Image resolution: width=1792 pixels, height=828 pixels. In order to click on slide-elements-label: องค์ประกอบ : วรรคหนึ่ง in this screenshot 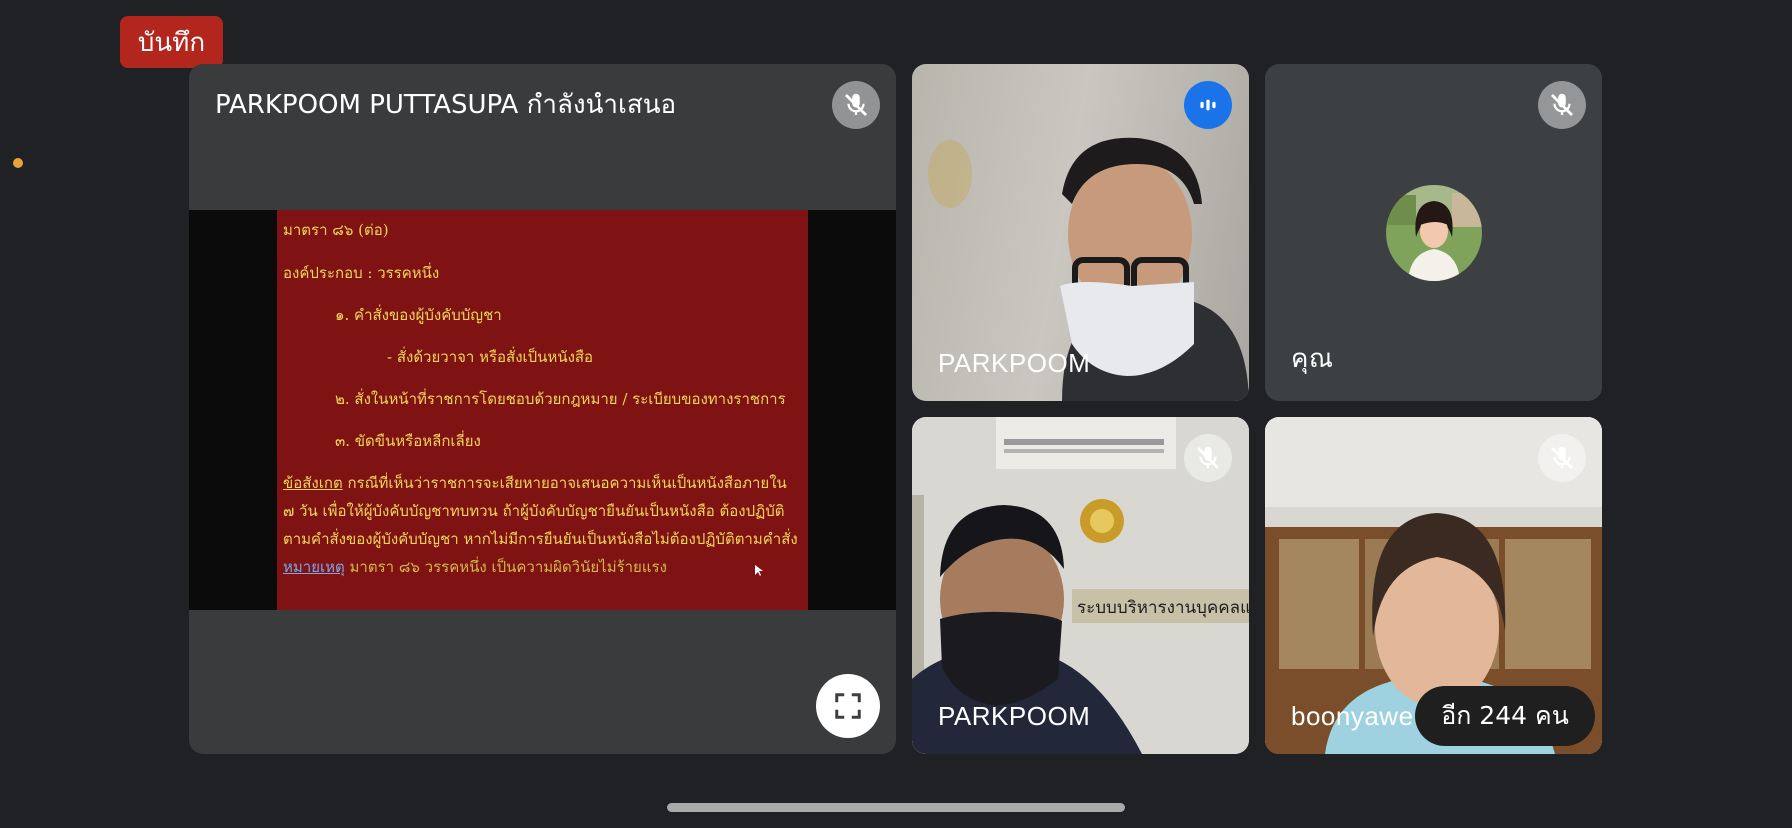, I will do `click(361, 273)`.